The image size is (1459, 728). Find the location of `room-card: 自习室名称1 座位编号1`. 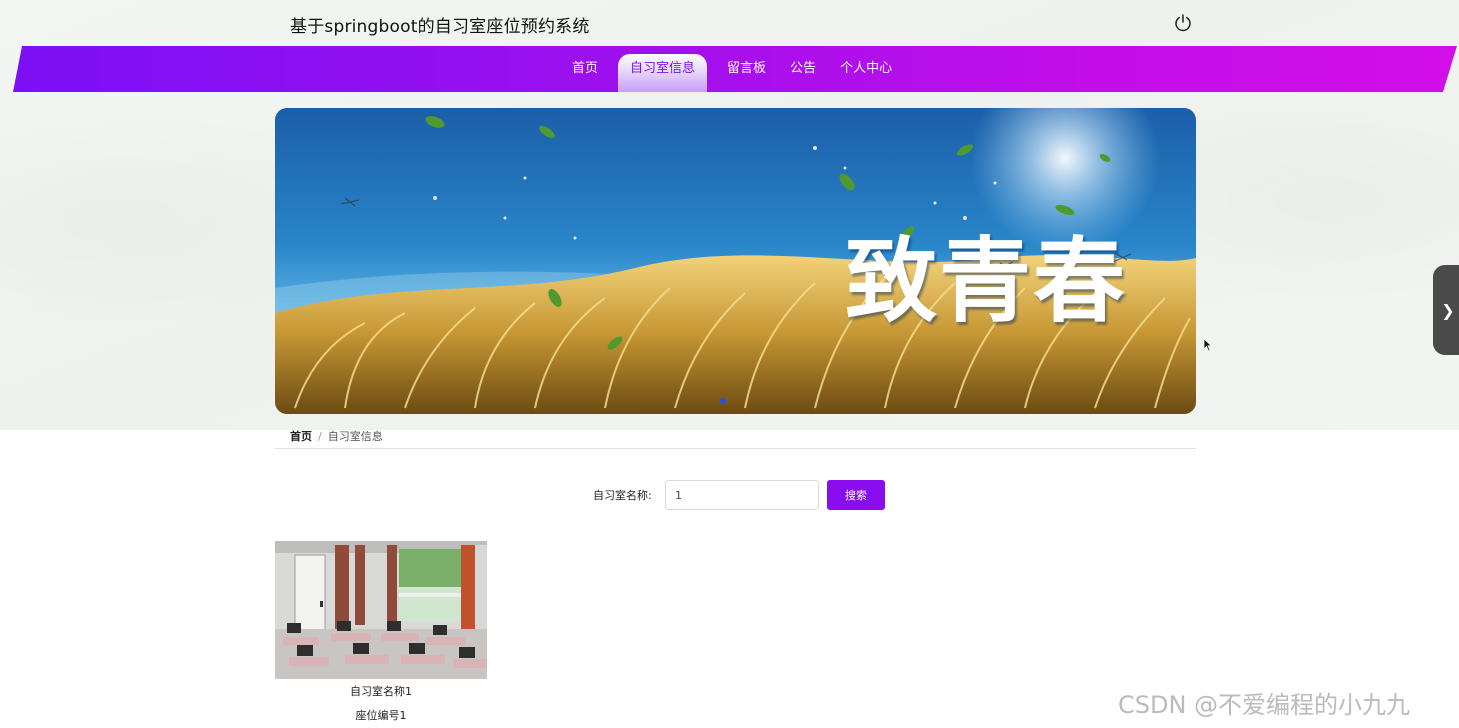

room-card: 自习室名称1 座位编号1 is located at coordinates (381, 631).